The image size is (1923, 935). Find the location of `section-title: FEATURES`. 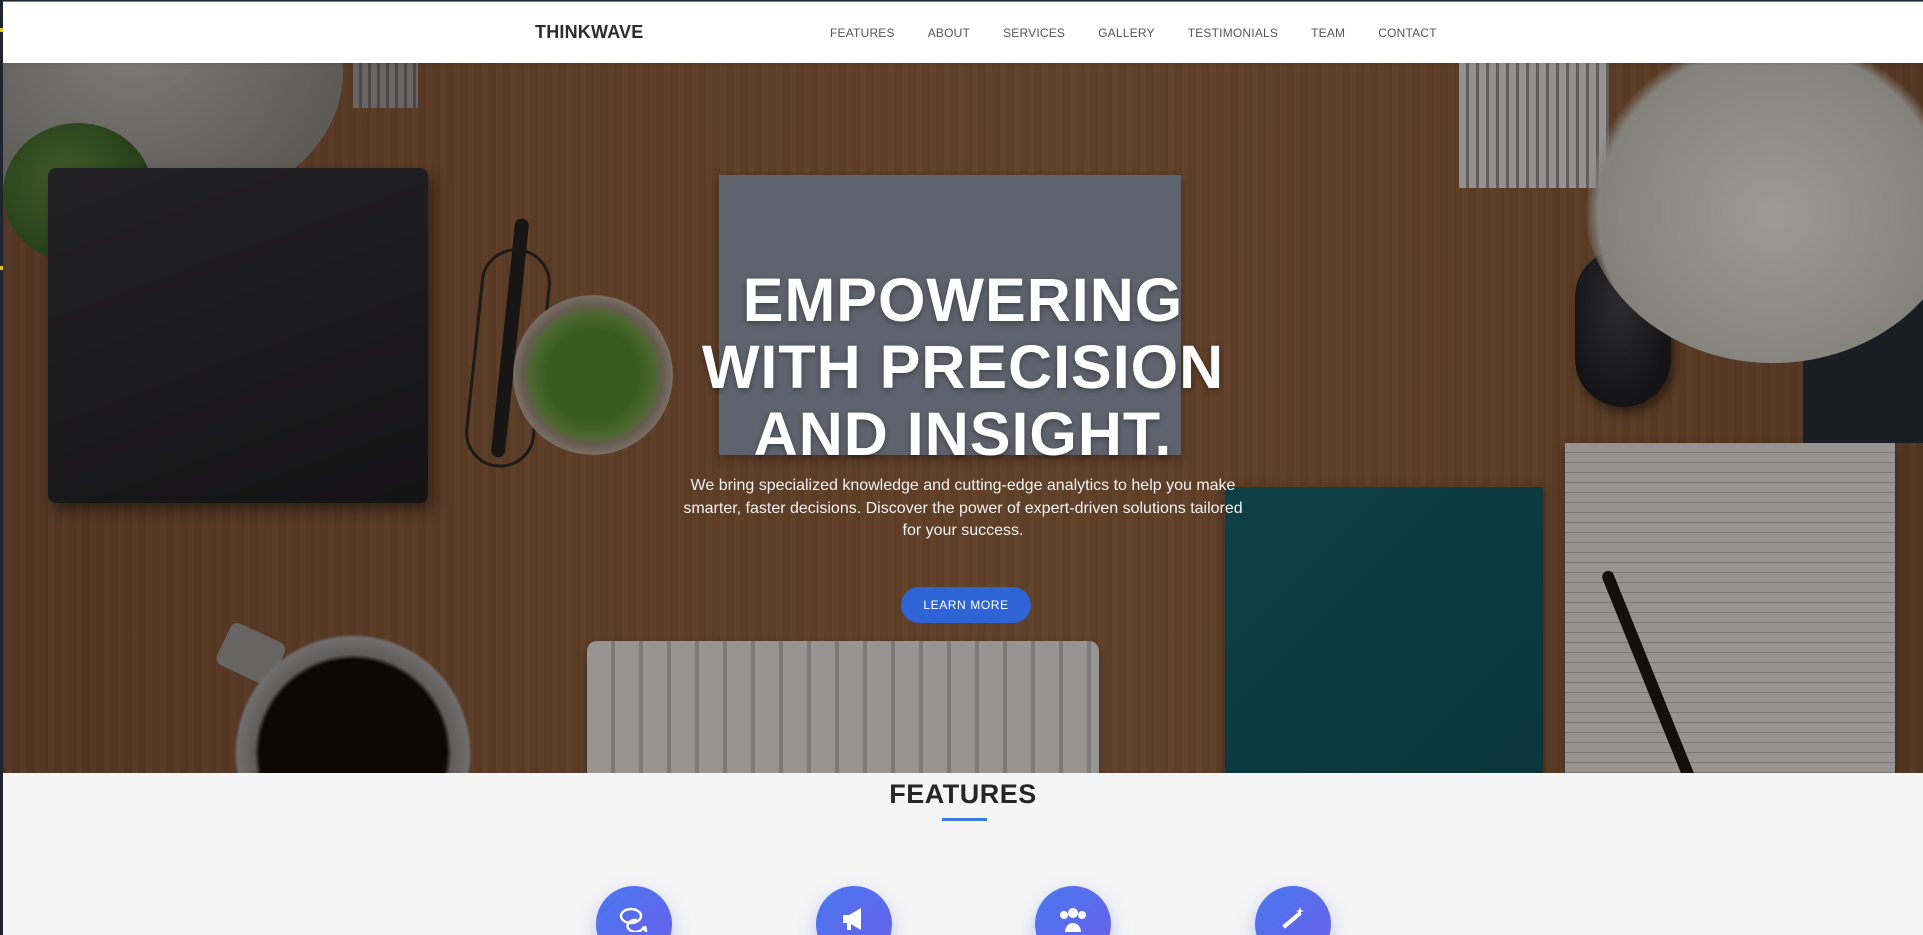

section-title: FEATURES is located at coordinates (963, 794).